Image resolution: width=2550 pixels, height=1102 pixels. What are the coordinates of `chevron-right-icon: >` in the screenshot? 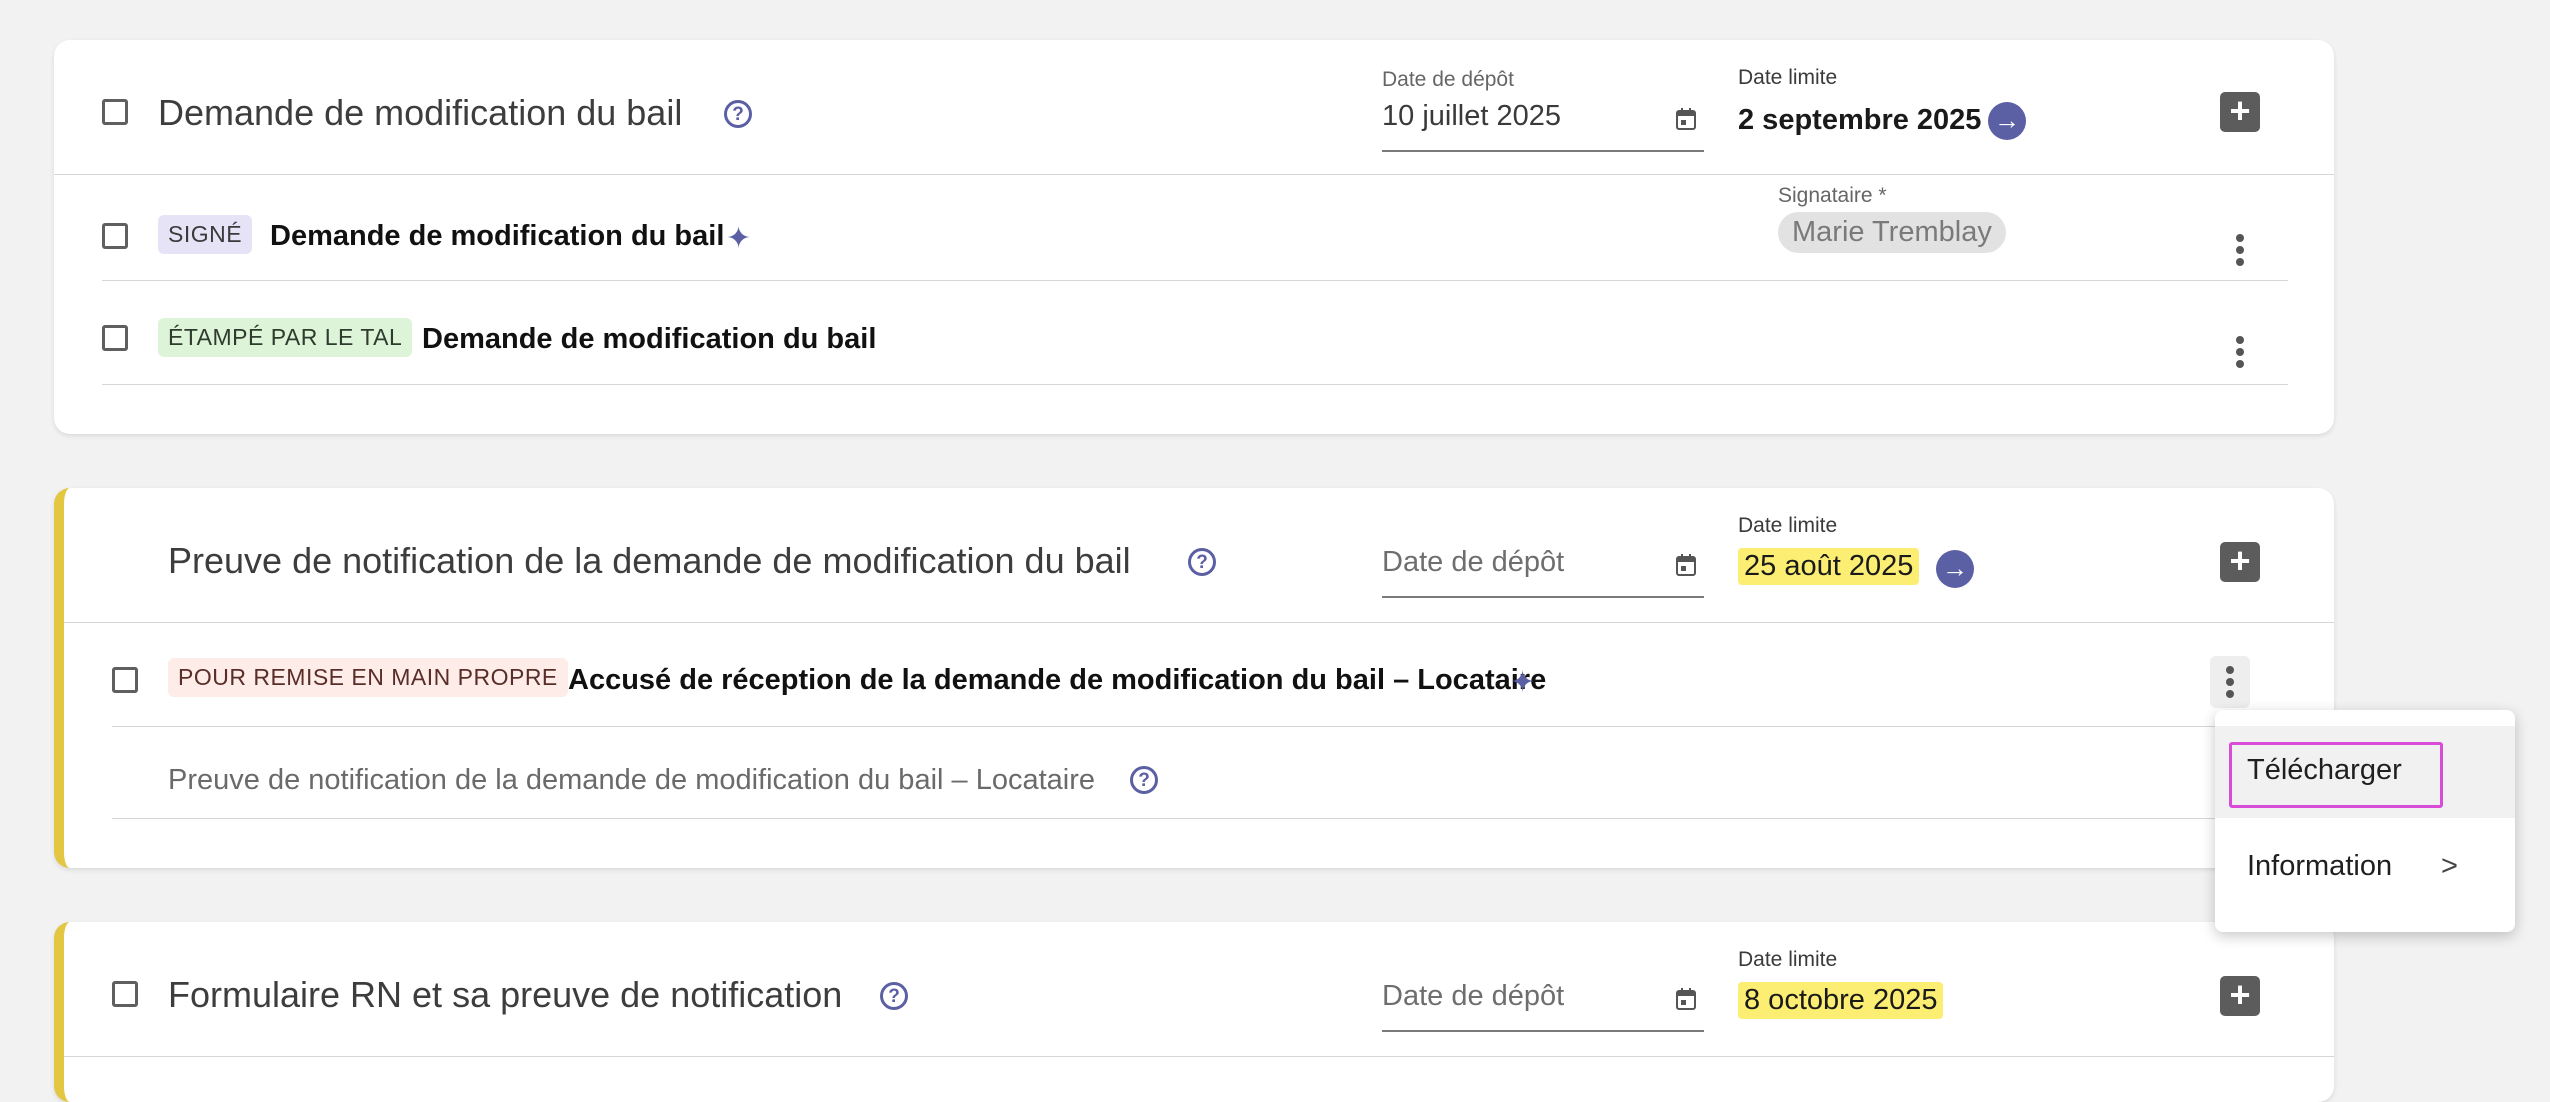 It's located at (2449, 866).